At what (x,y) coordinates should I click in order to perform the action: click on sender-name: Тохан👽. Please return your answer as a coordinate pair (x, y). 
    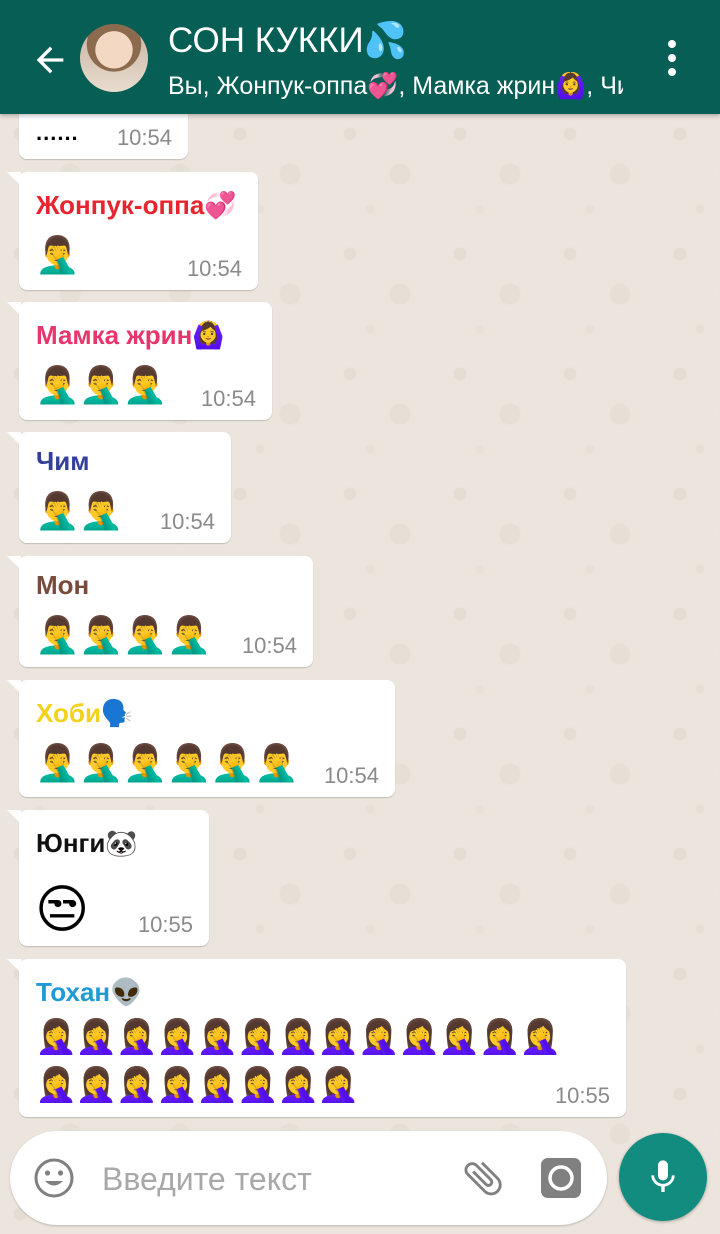
    Looking at the image, I should click on (89, 992).